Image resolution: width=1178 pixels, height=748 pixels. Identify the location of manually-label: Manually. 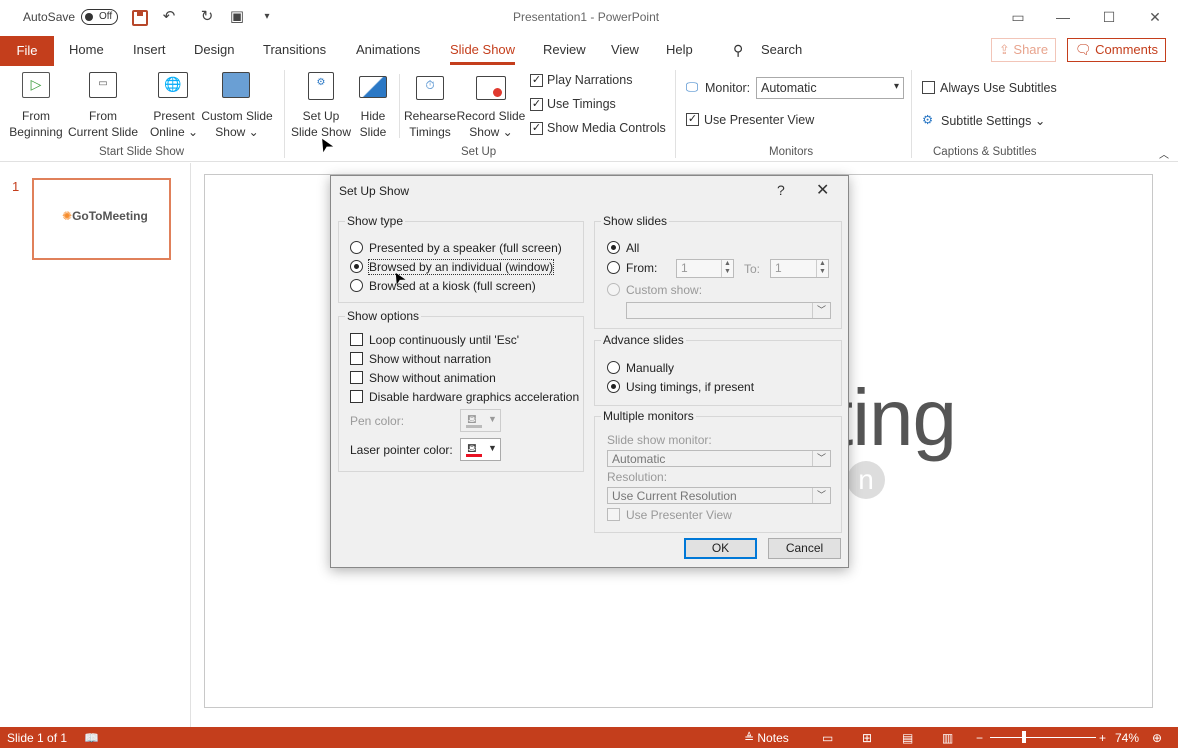
(650, 368).